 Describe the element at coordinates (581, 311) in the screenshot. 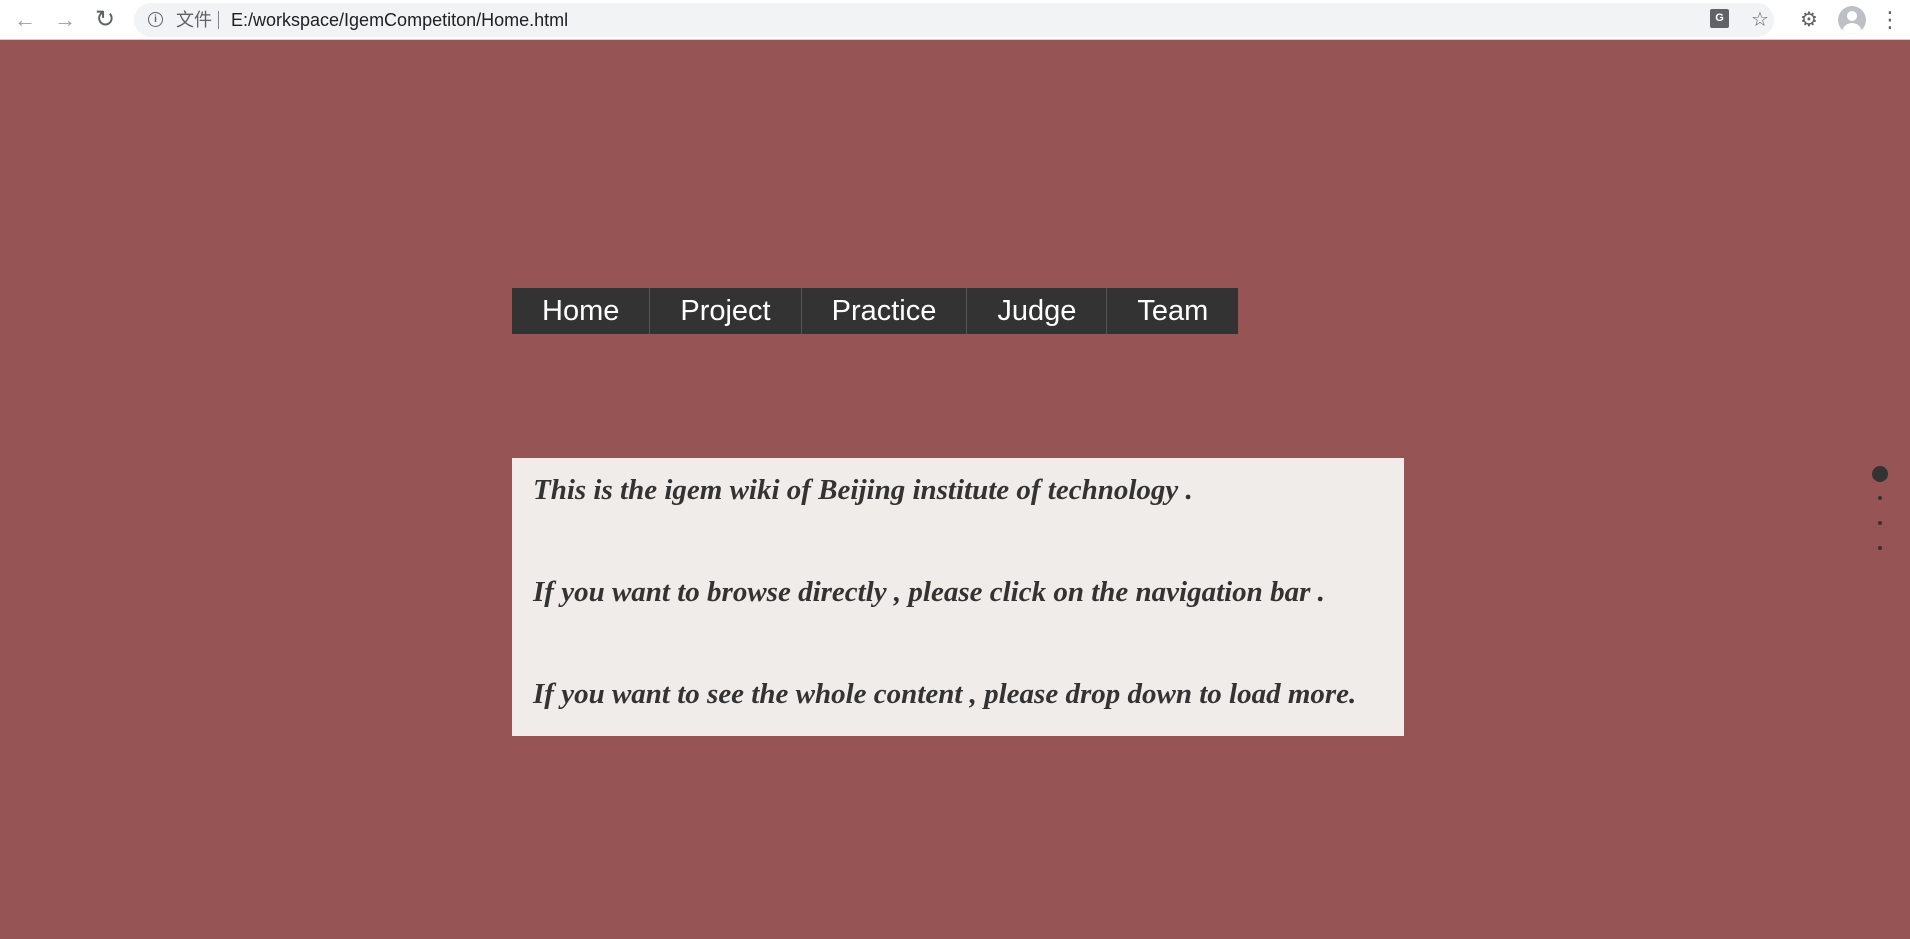

I see `nav-item-home: Home` at that location.